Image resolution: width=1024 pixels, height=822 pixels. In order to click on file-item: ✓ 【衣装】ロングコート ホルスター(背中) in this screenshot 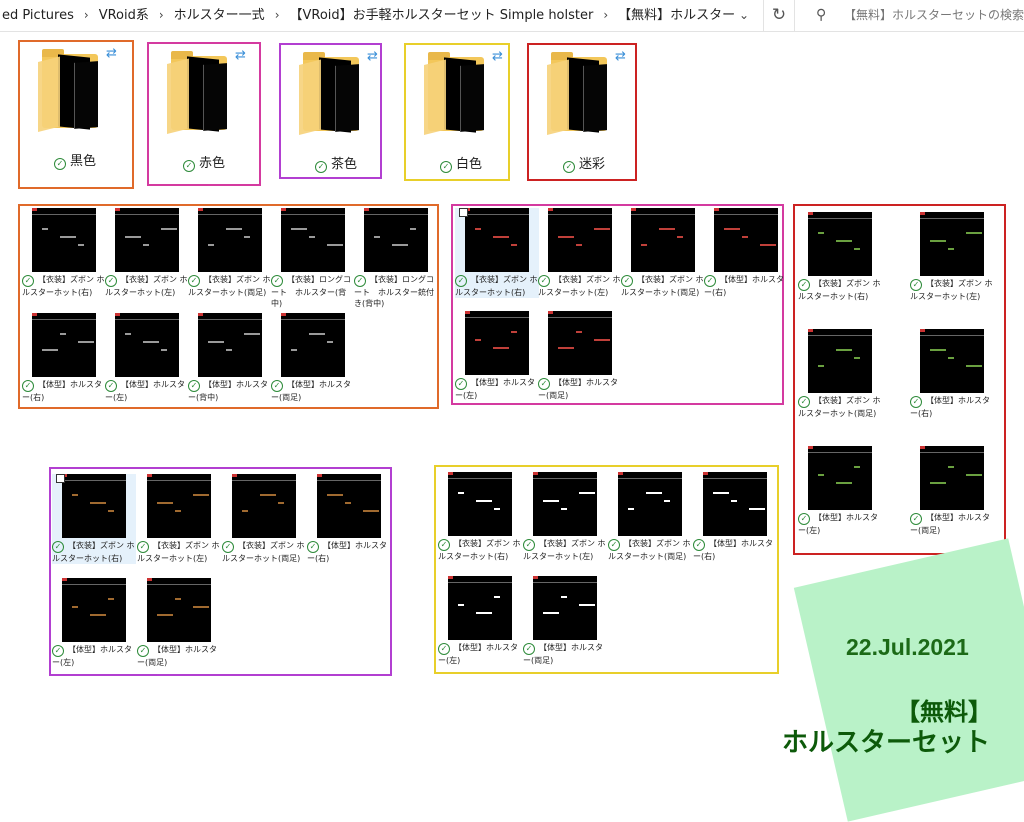, I will do `click(313, 258)`.